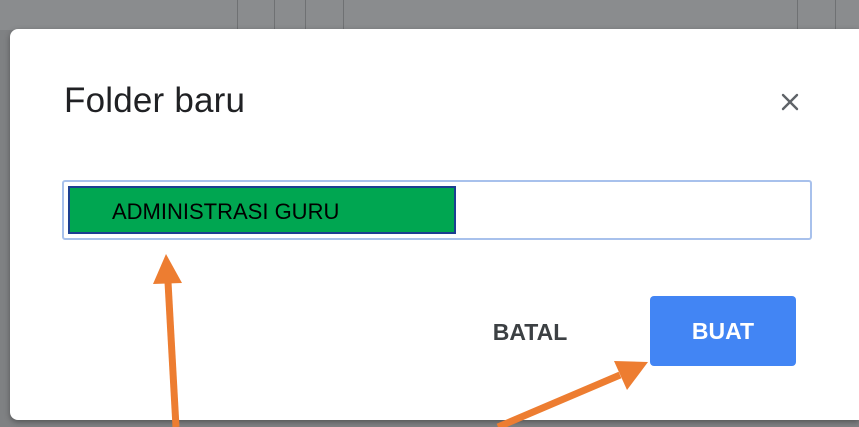 This screenshot has height=427, width=859. What do you see at coordinates (155, 100) in the screenshot?
I see `dialog-title: Folder baru` at bounding box center [155, 100].